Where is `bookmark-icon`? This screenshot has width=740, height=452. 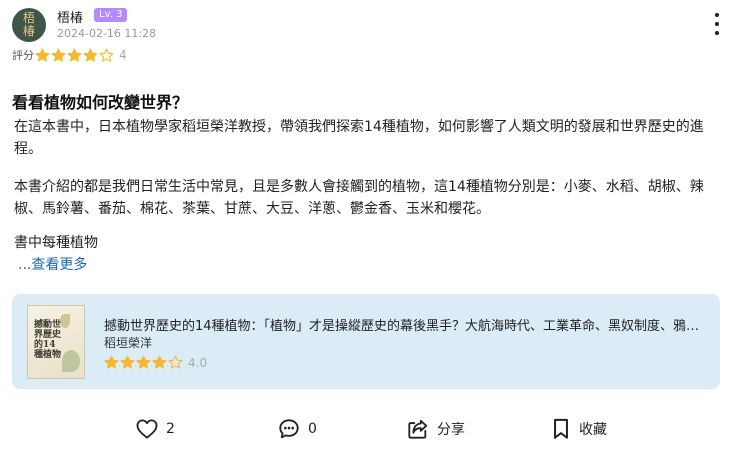
bookmark-icon is located at coordinates (561, 428).